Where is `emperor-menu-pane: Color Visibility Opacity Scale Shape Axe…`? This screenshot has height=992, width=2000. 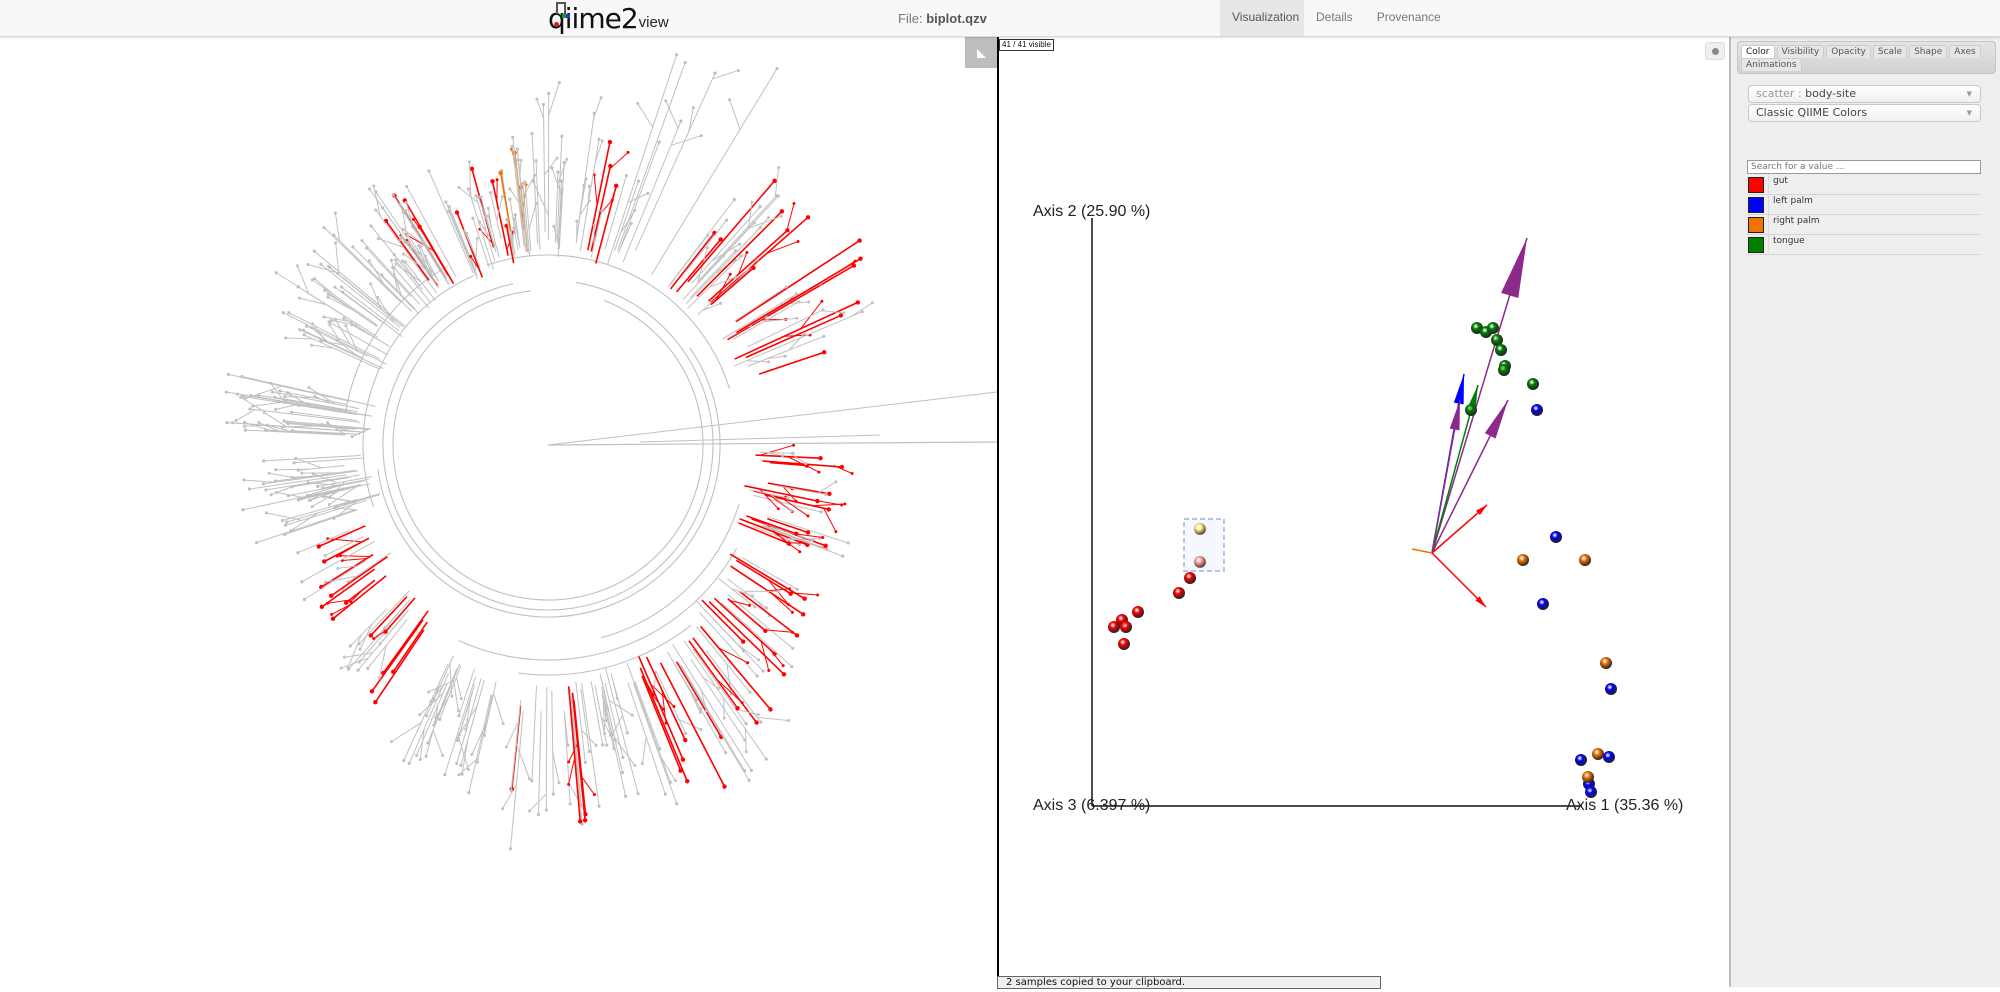
emperor-menu-pane: Color Visibility Opacity Scale Shape Axe… is located at coordinates (1864, 512).